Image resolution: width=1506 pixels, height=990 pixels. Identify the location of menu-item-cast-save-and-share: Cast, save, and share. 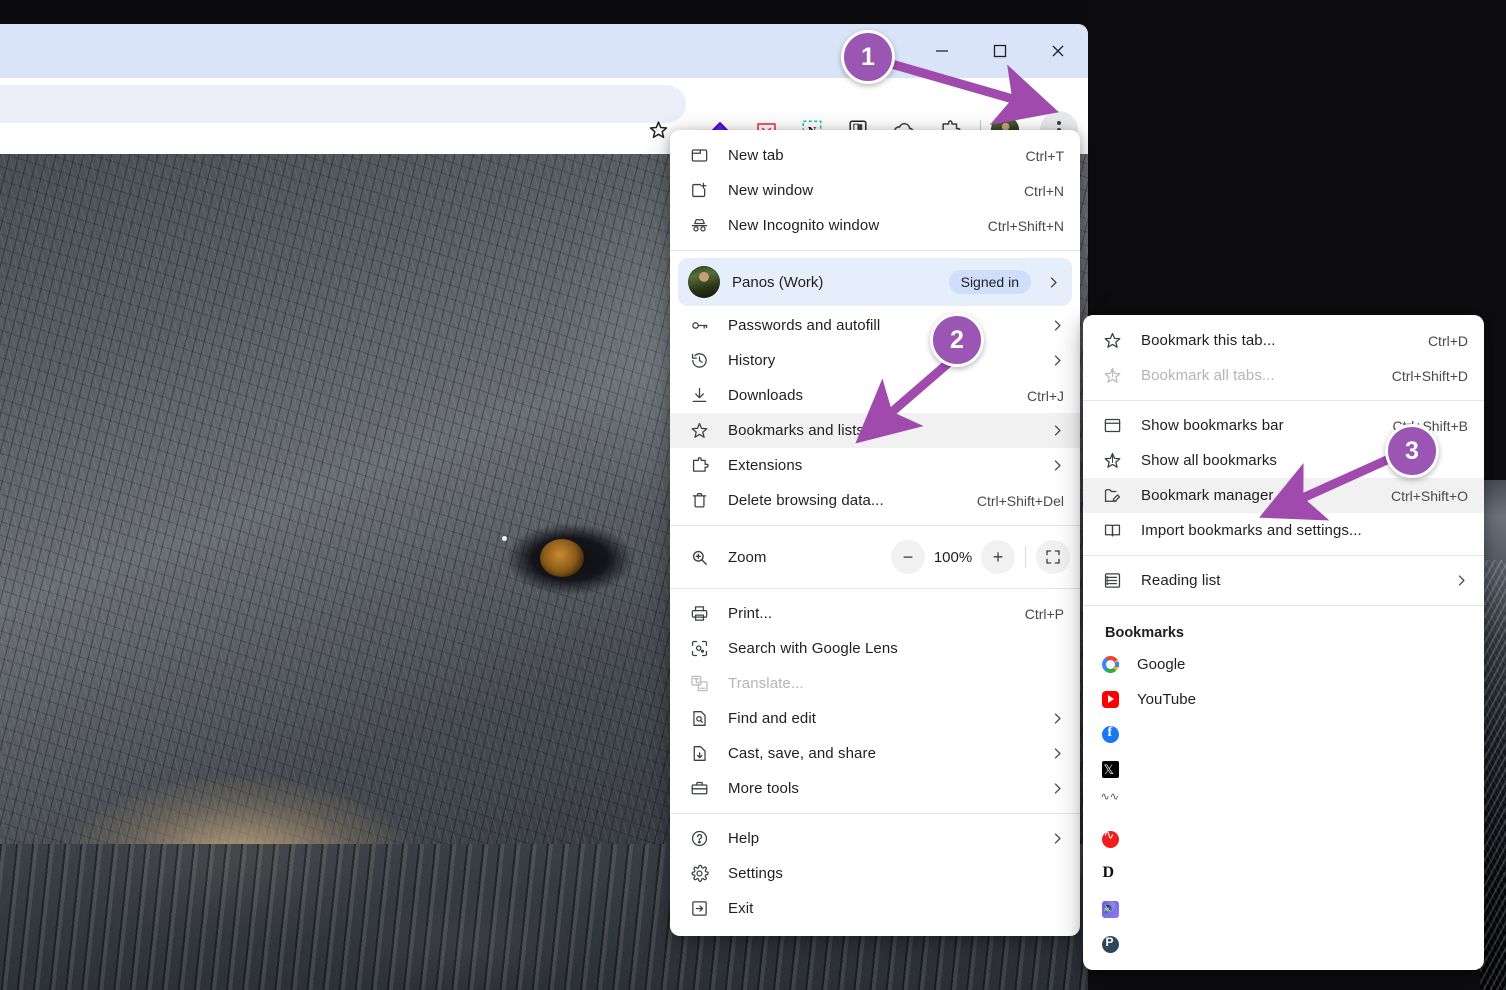
(875, 753).